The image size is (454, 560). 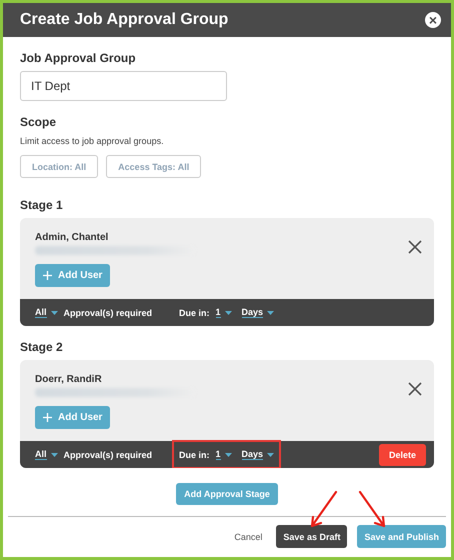 What do you see at coordinates (42, 347) in the screenshot?
I see `stage-heading: Stage 2` at bounding box center [42, 347].